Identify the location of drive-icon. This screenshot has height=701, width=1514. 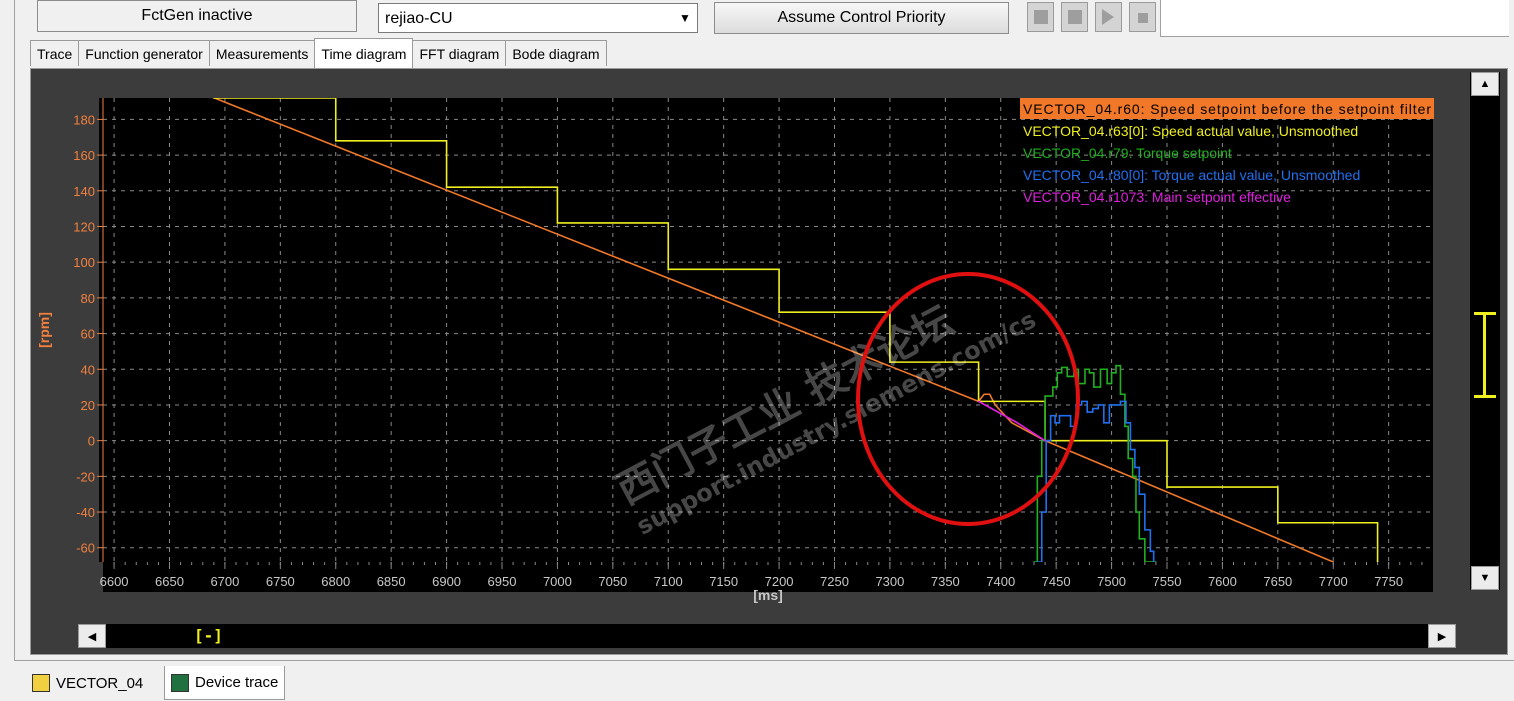
(41, 683).